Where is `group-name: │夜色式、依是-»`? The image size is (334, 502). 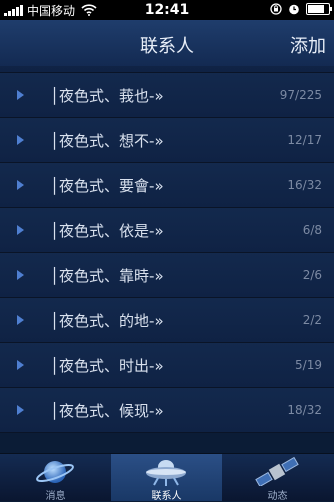
group-name: │夜色式、依是-» is located at coordinates (107, 231).